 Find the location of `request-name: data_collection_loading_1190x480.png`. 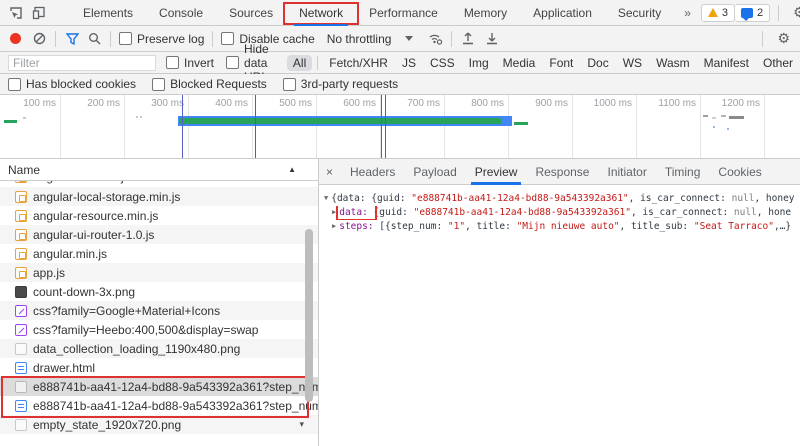

request-name: data_collection_loading_1190x480.png is located at coordinates (137, 348).